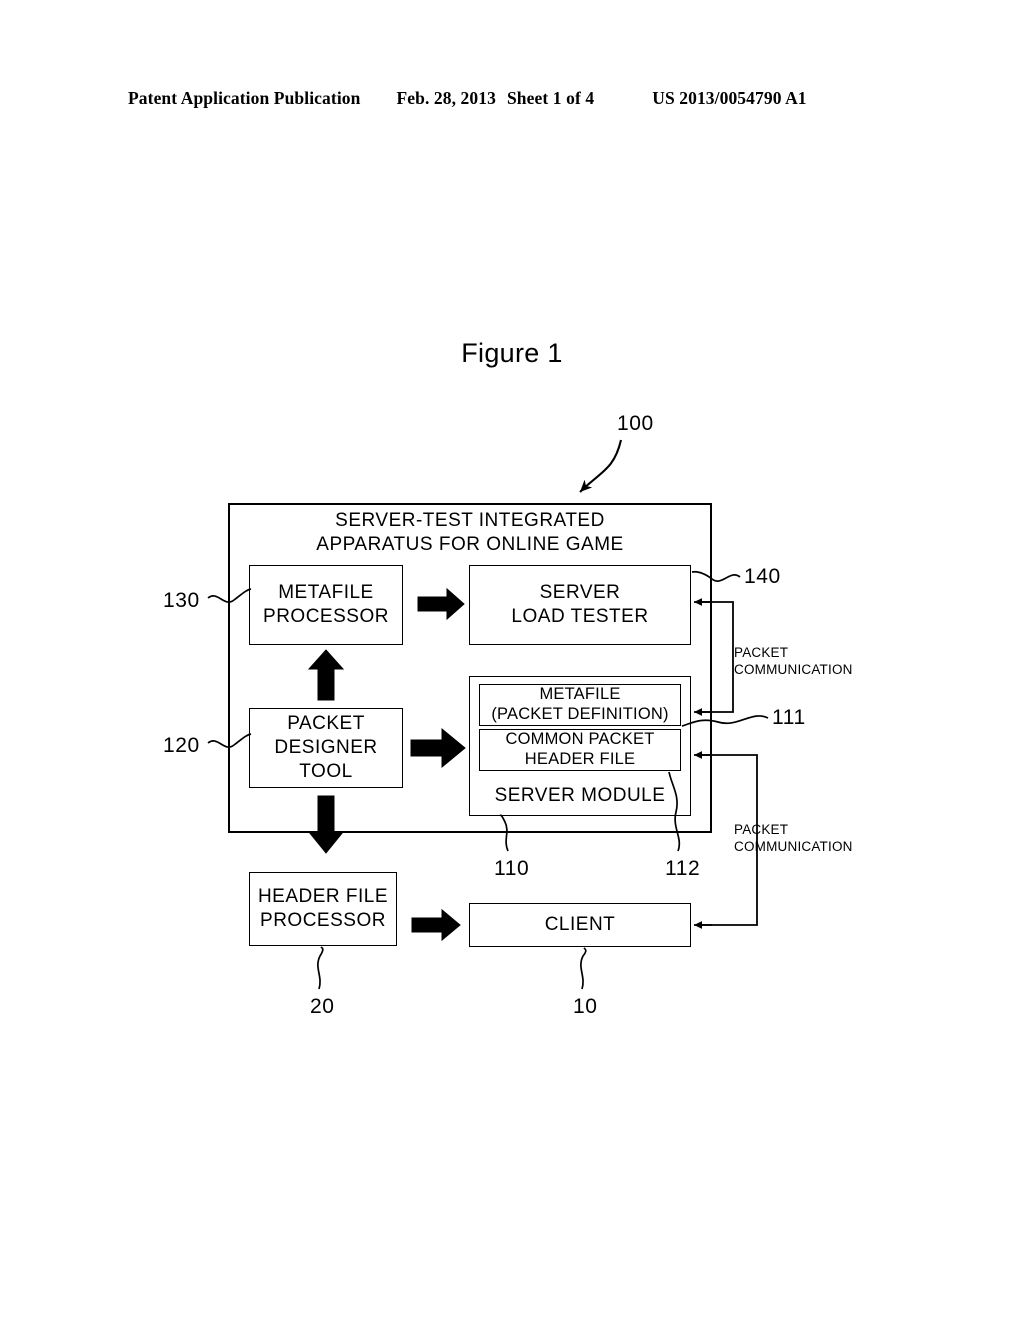 The width and height of the screenshot is (1024, 1320). What do you see at coordinates (512, 868) in the screenshot?
I see `reference-number-110: 110` at bounding box center [512, 868].